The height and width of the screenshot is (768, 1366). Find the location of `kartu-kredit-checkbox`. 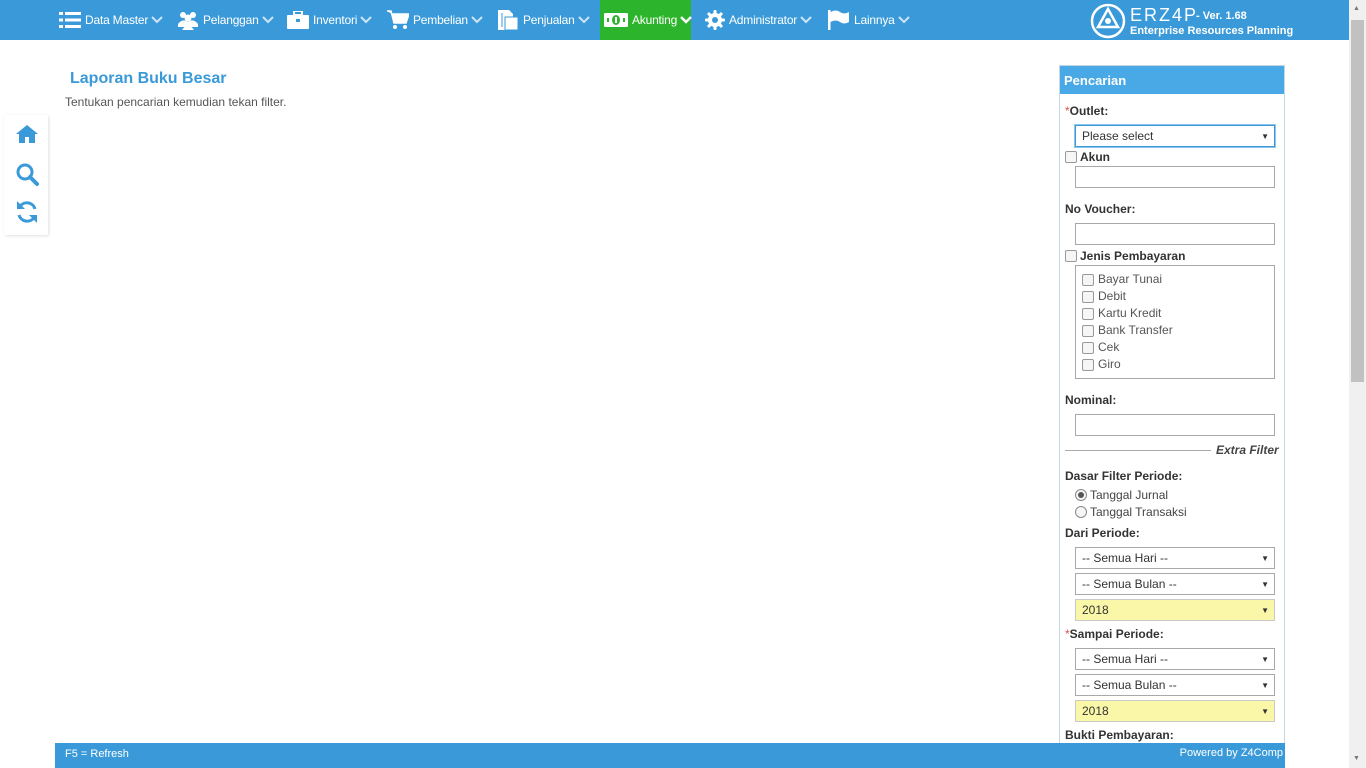

kartu-kredit-checkbox is located at coordinates (1088, 314).